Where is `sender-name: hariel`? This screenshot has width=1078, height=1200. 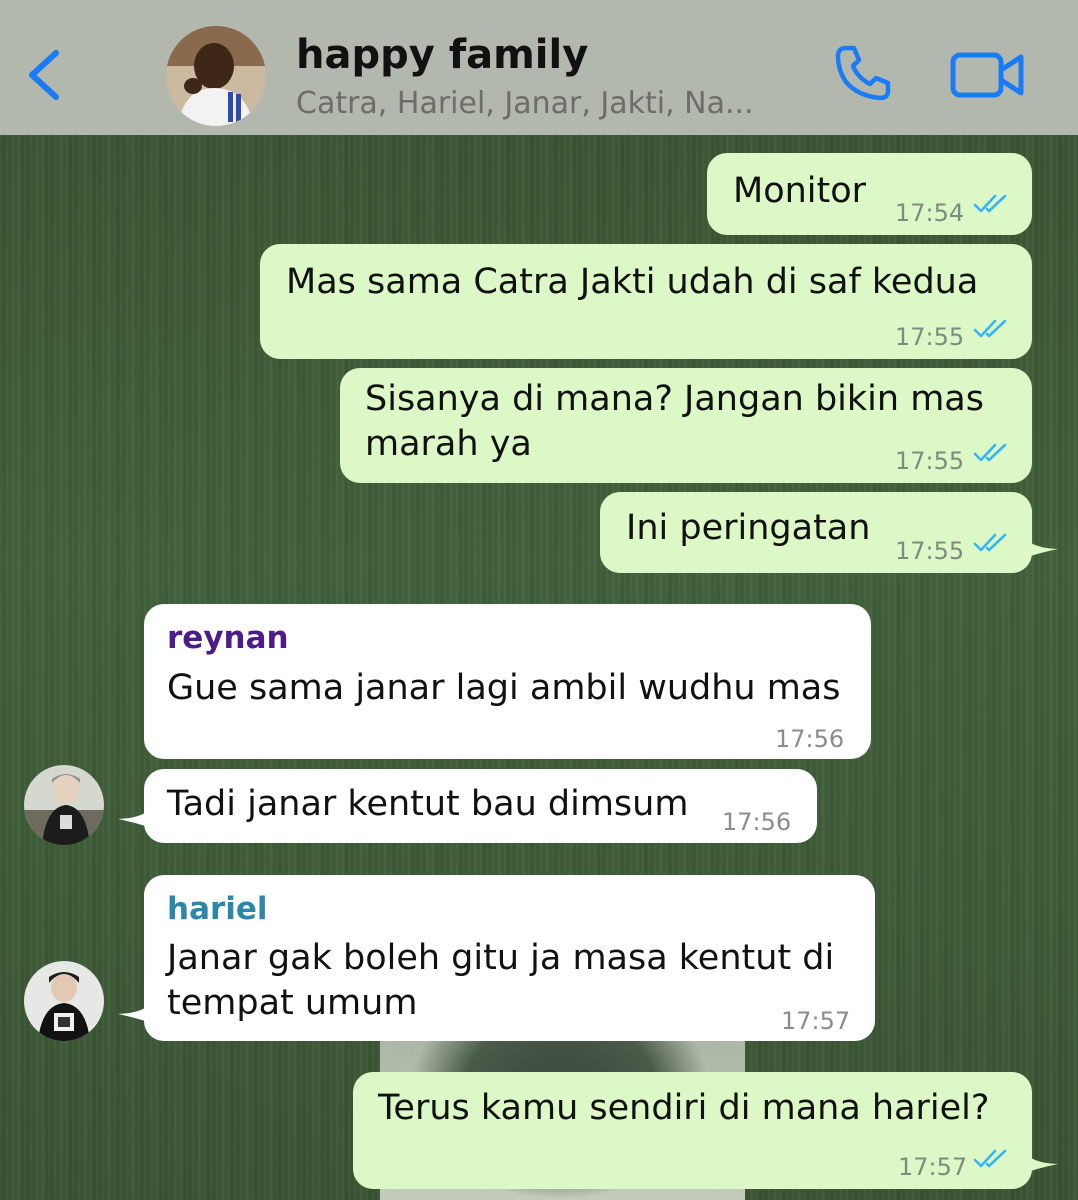 sender-name: hariel is located at coordinates (217, 909).